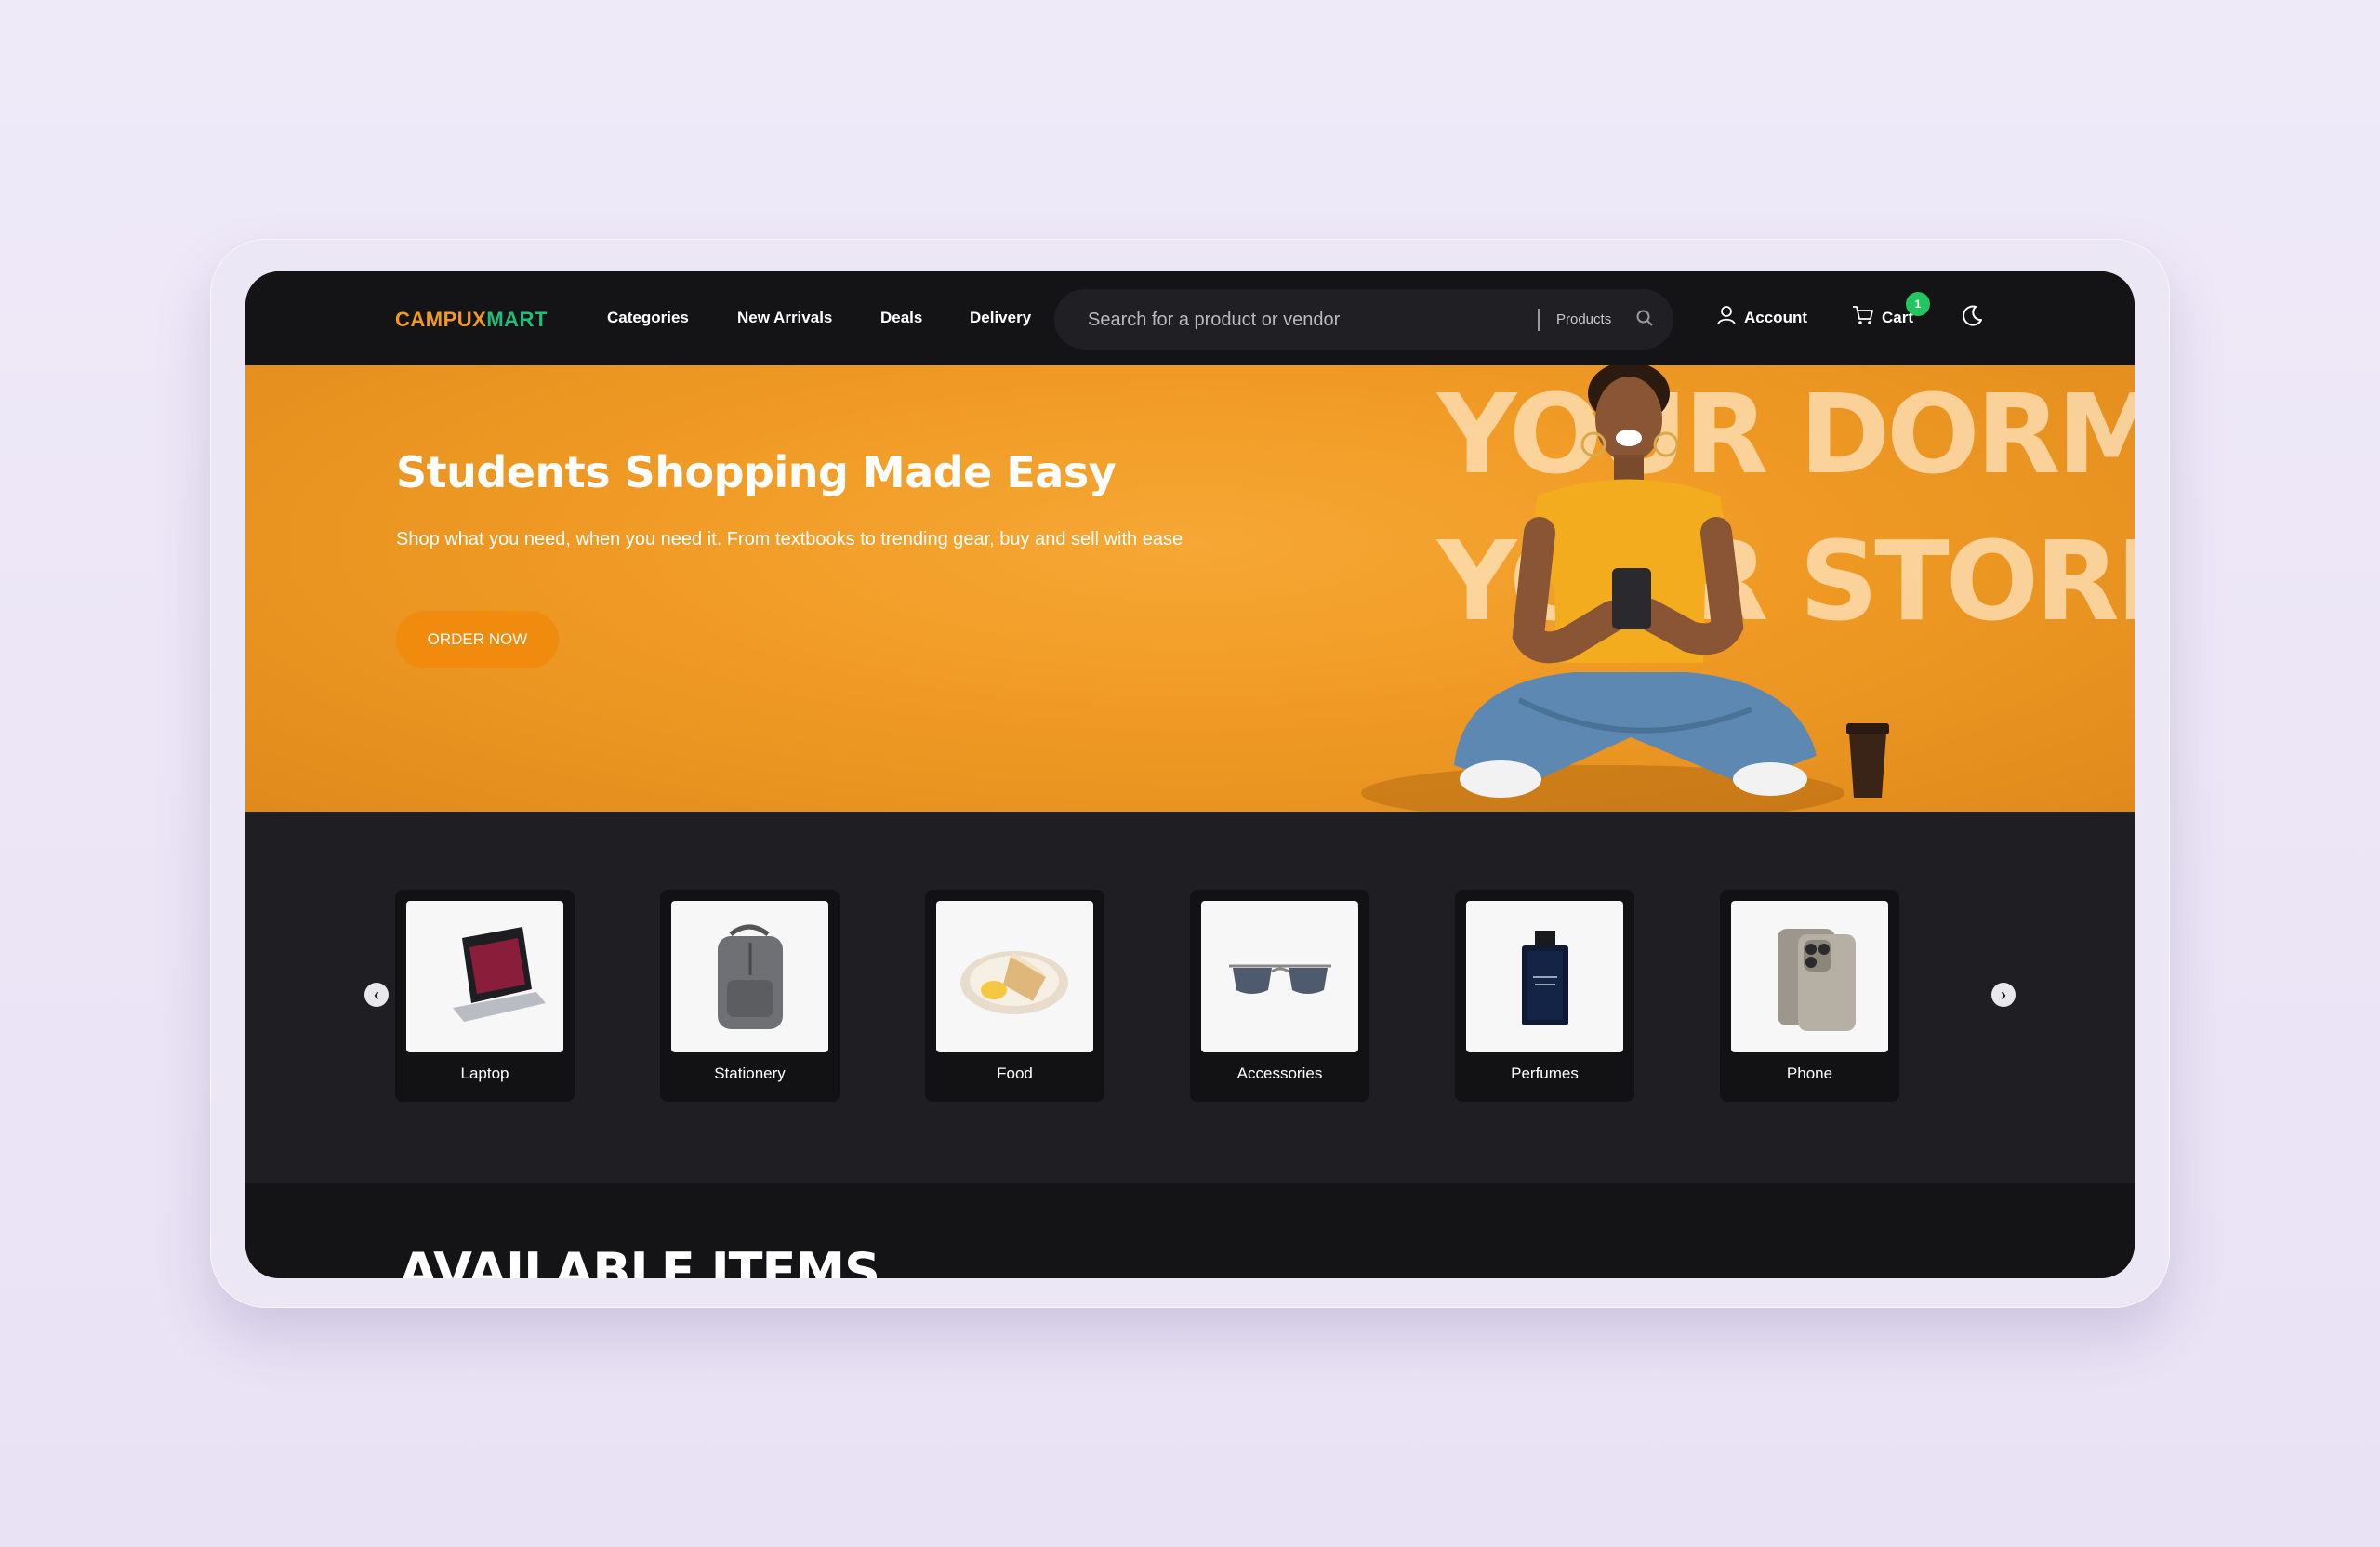 This screenshot has height=1547, width=2380. Describe the element at coordinates (1190, 1230) in the screenshot. I see `available-items-section: AVAILABLE ITEMS` at that location.